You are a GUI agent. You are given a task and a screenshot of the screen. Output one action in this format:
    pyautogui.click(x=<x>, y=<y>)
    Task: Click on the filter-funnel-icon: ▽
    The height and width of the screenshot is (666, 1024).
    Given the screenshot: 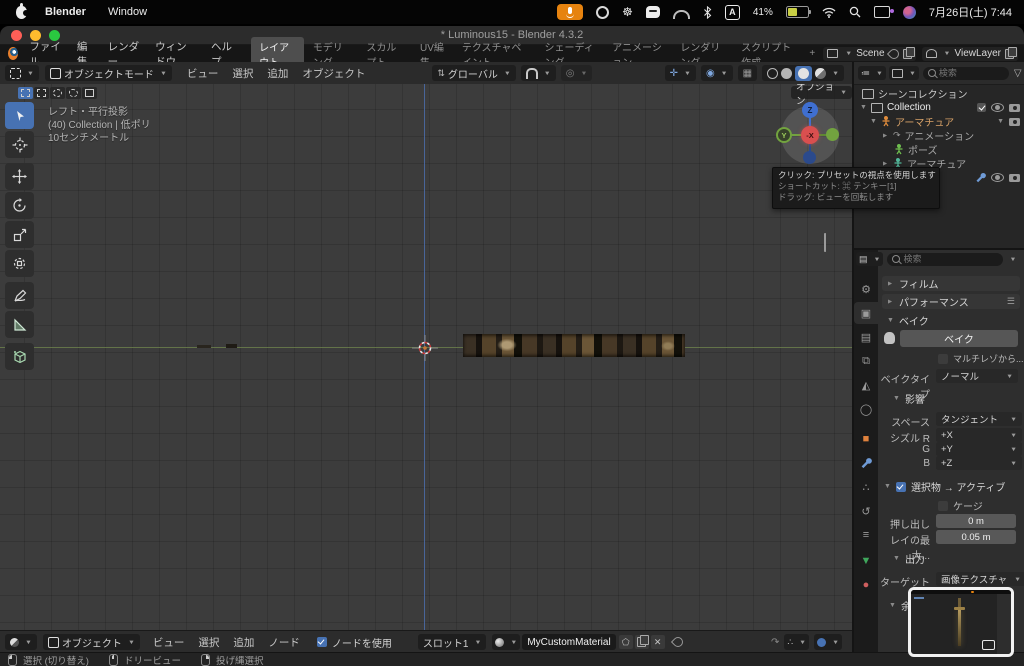 What is the action you would take?
    pyautogui.click(x=1018, y=73)
    